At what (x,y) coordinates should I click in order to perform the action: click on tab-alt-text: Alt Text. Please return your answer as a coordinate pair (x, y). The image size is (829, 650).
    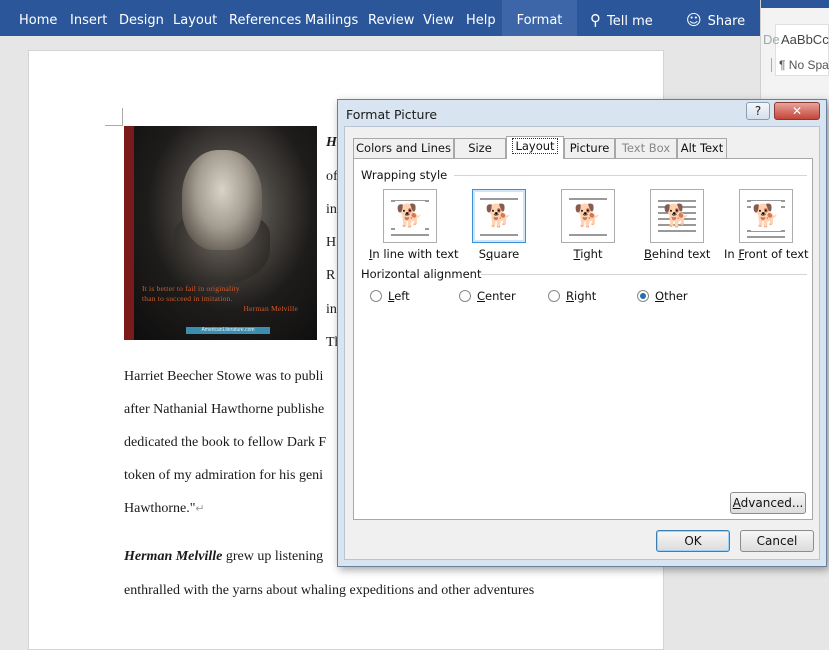
    Looking at the image, I should click on (702, 148).